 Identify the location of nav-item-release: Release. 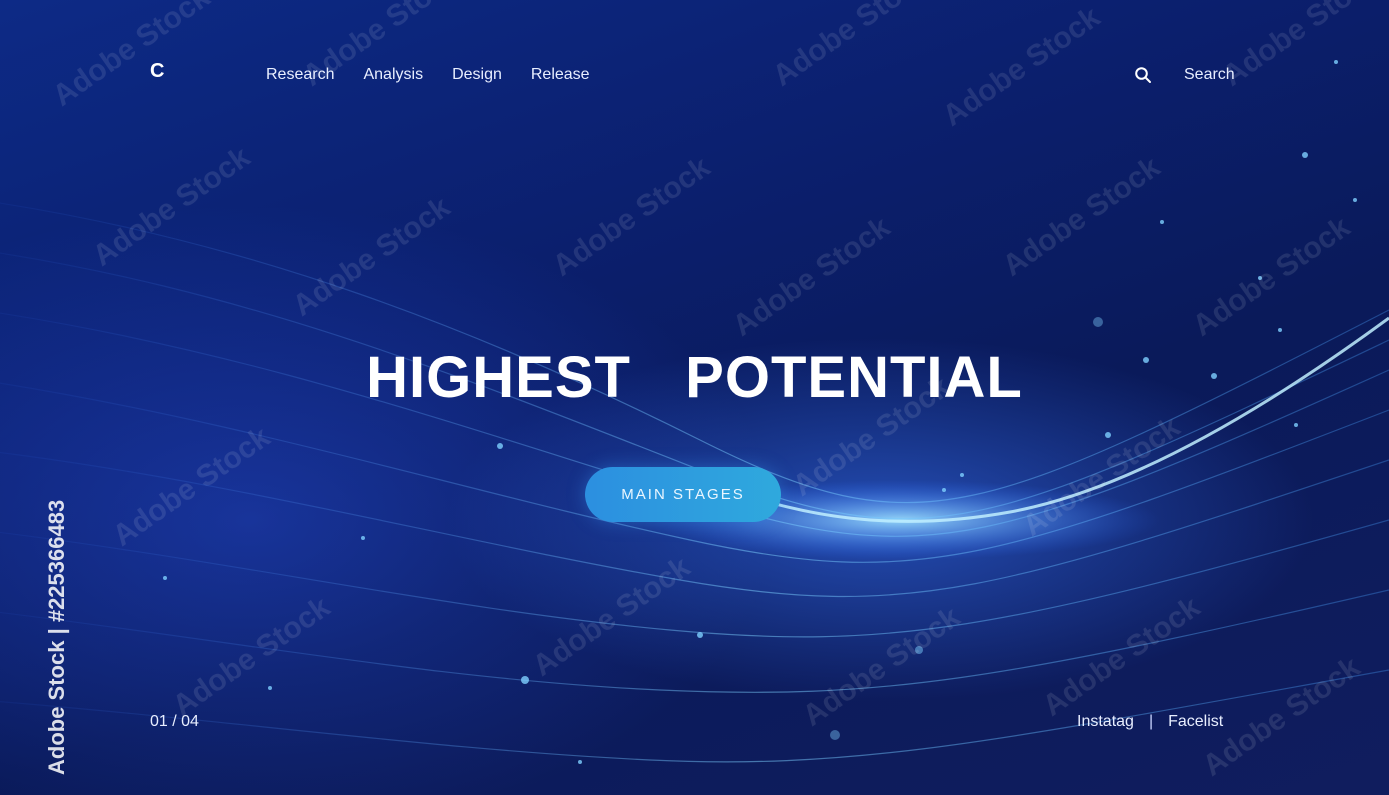
(560, 75).